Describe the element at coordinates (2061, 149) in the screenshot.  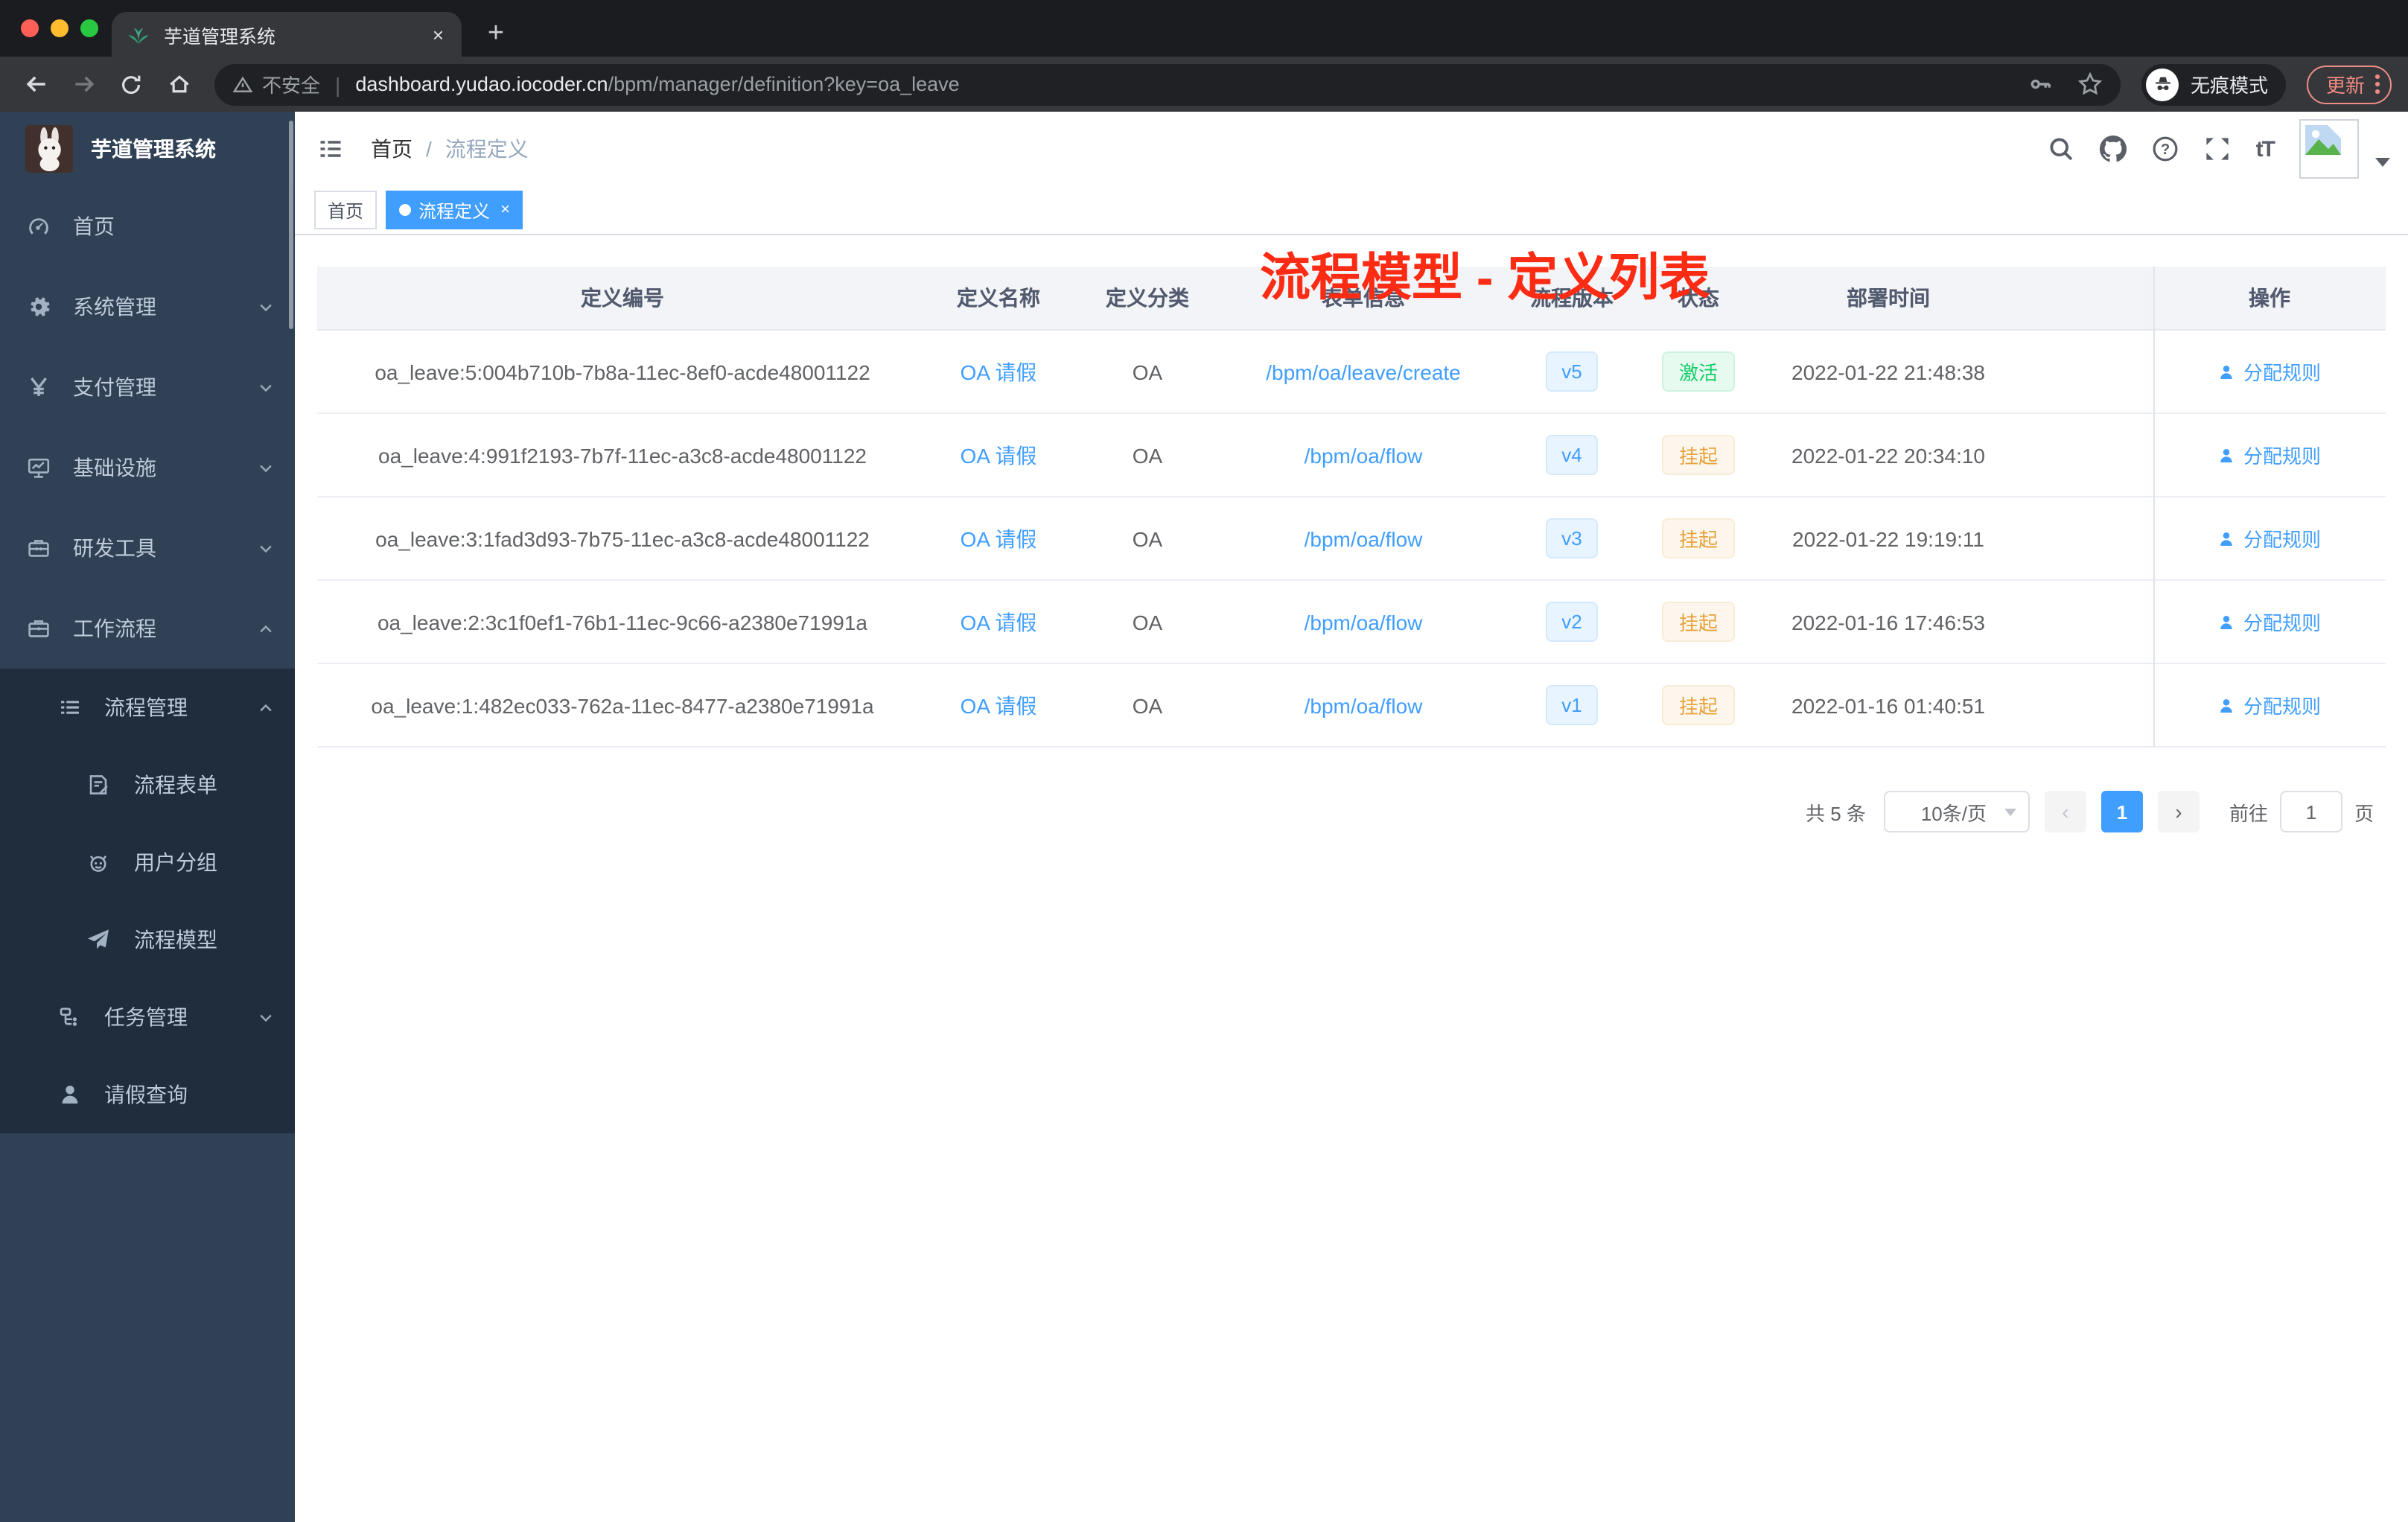
I see `search-icon` at that location.